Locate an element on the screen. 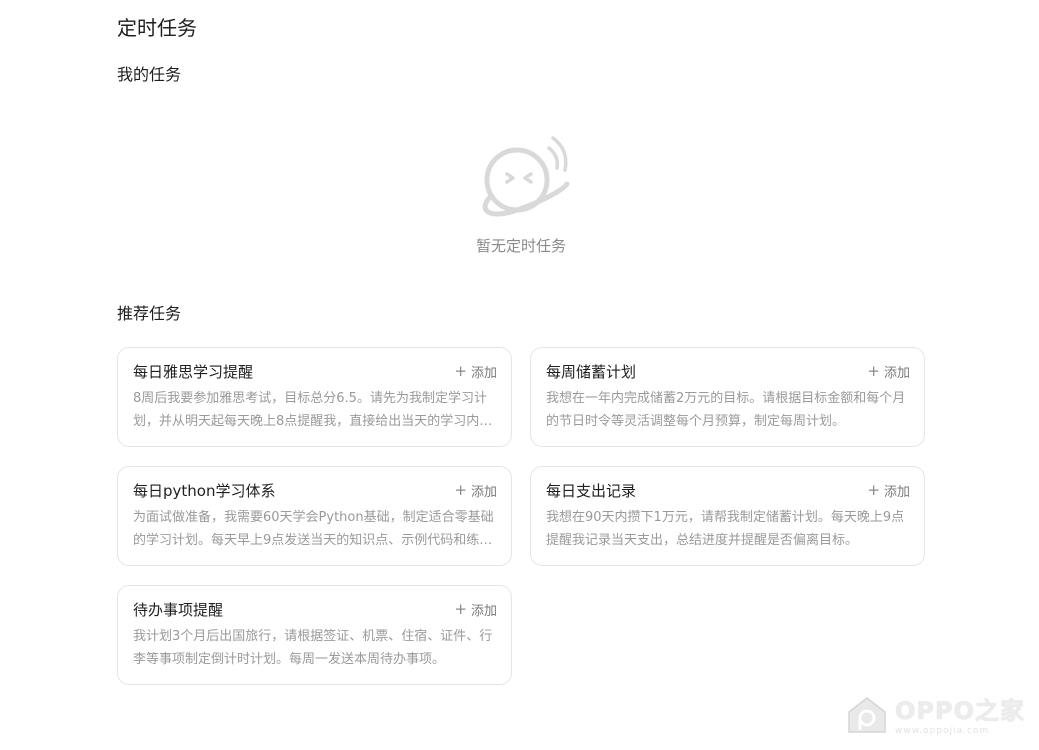 Image resolution: width=1039 pixels, height=750 pixels. watermark-url: www.oppojia.com is located at coordinates (942, 731).